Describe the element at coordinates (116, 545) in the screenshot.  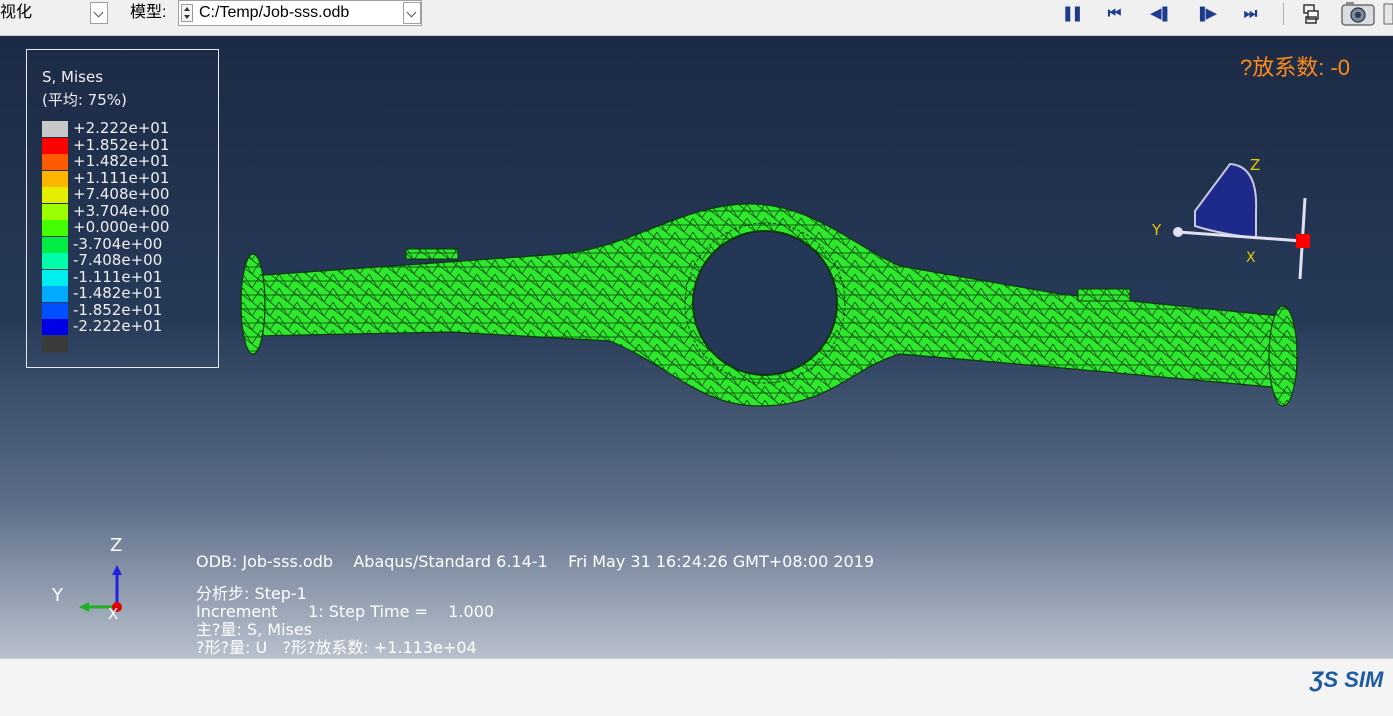
I see `triad-z-label: Z` at that location.